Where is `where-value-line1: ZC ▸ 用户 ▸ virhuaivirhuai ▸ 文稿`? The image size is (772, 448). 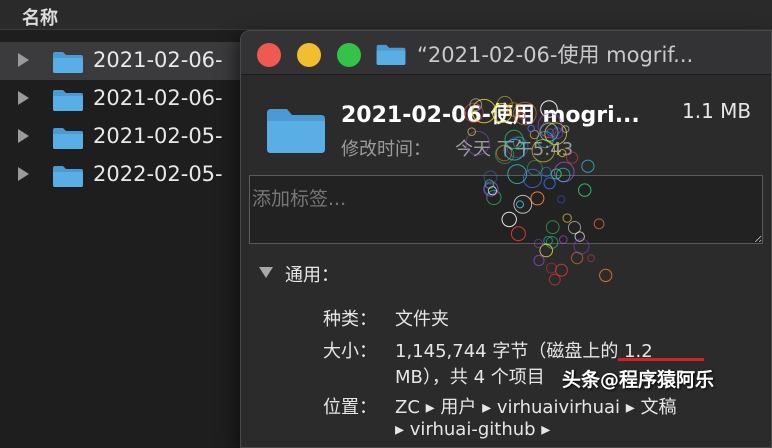
where-value-line1: ZC ▸ 用户 ▸ virhuaivirhuai ▸ 文稿 is located at coordinates (536, 407).